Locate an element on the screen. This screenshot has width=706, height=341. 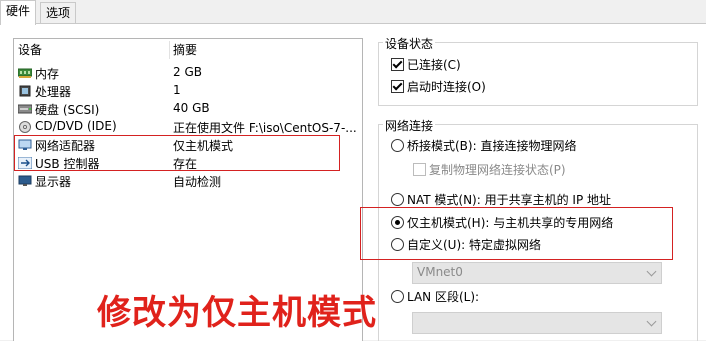
bridged-label: 桥接模式(B): 直接连接物理网络 is located at coordinates (492, 146).